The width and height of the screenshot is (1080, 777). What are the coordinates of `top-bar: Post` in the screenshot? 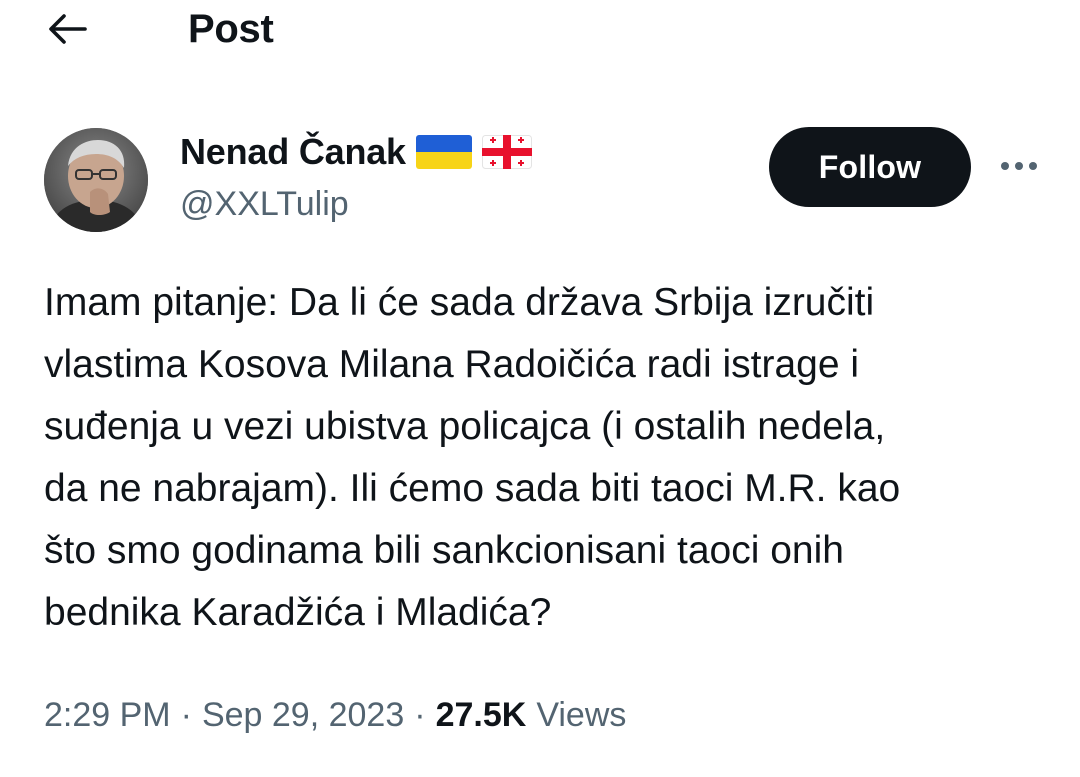 It's located at (540, 35).